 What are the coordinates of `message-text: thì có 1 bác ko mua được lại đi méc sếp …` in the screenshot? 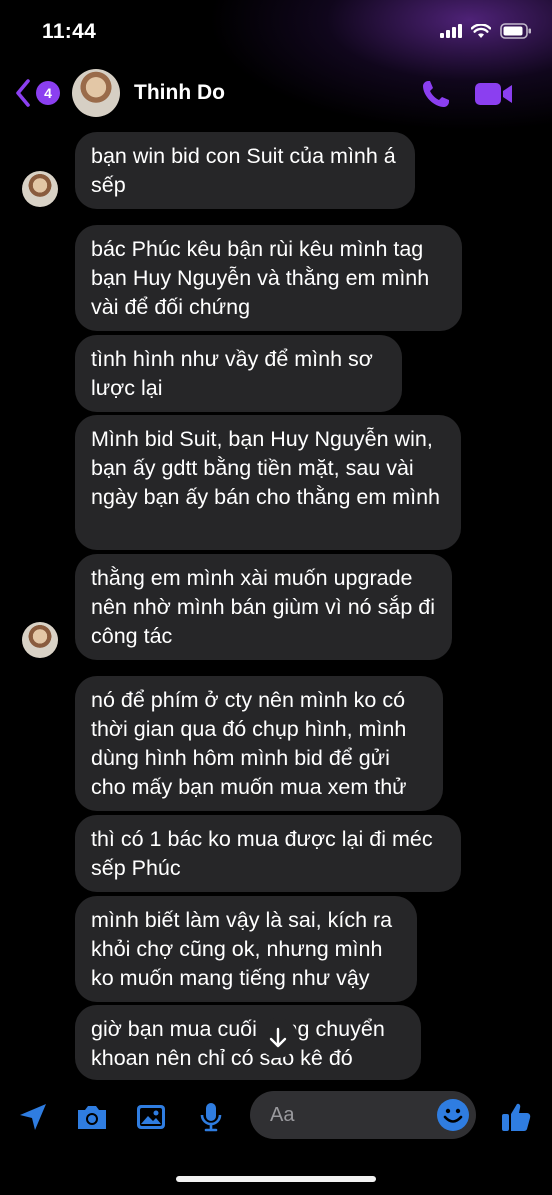 It's located at (262, 853).